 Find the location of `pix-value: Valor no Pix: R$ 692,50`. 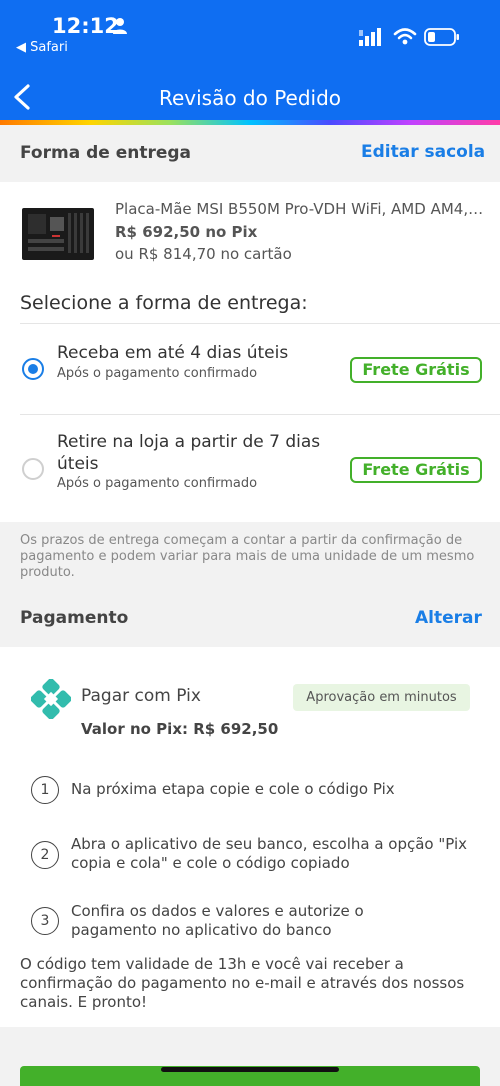

pix-value: Valor no Pix: R$ 692,50 is located at coordinates (180, 729).